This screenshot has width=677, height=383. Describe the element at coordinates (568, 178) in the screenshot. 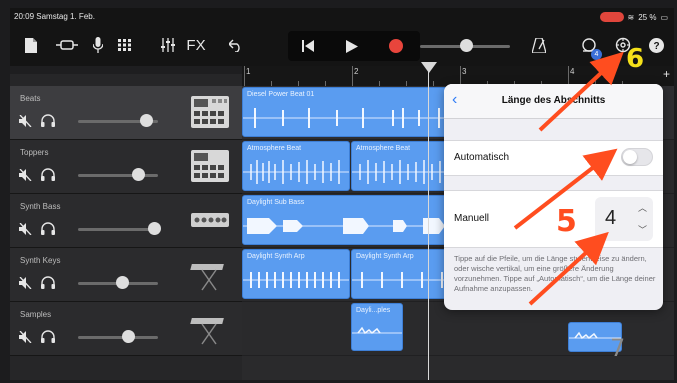

I see `annotation-arrows` at that location.